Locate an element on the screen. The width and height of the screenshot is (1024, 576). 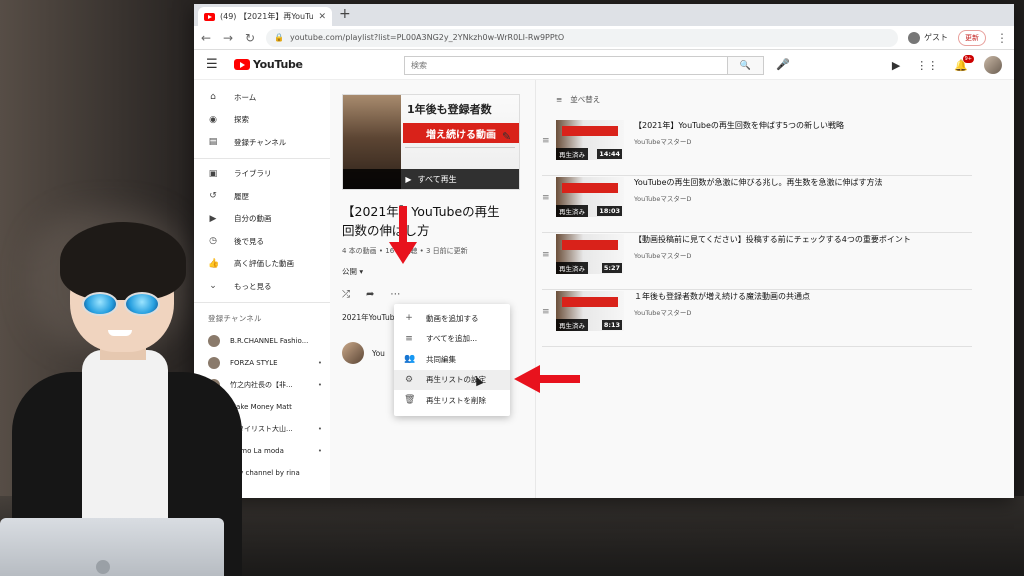
red-arrow-left-shaft is located at coordinates (559, 379).